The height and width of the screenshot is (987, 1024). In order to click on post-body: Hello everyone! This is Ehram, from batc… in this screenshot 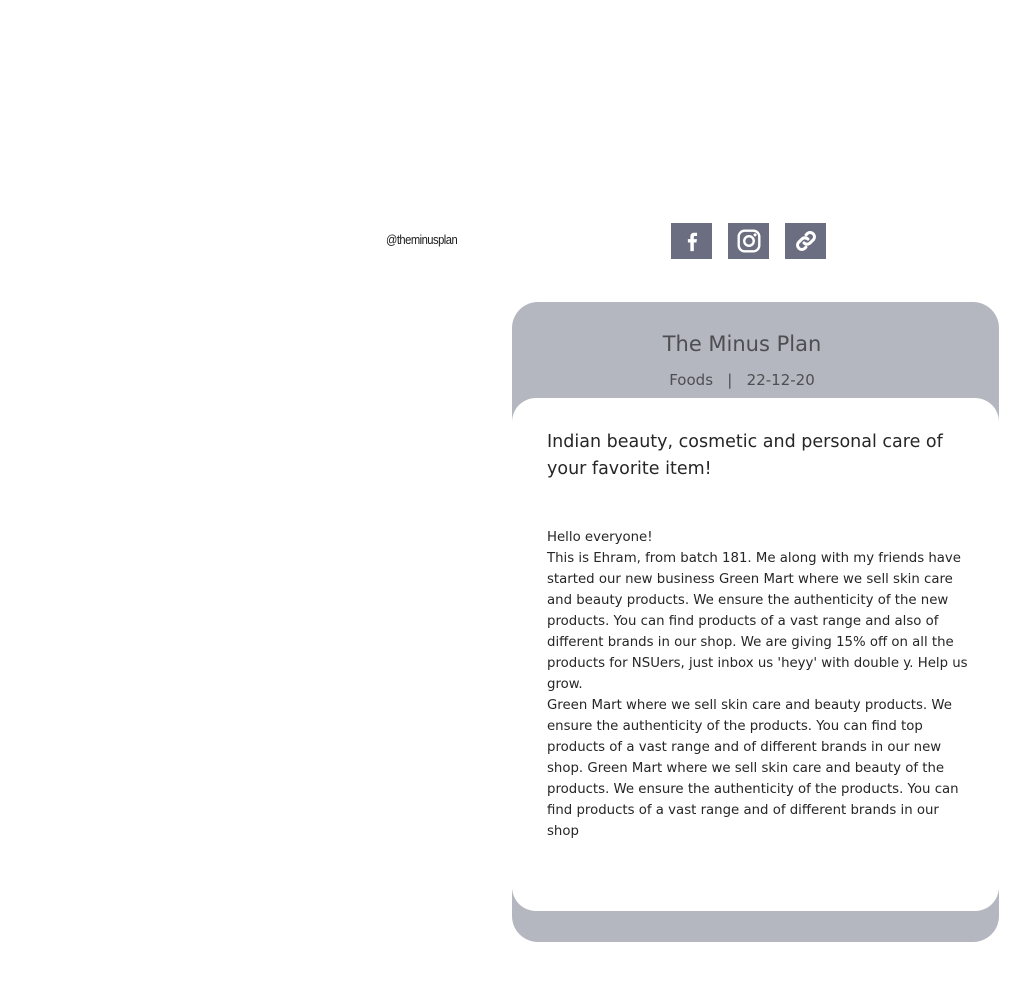, I will do `click(759, 684)`.